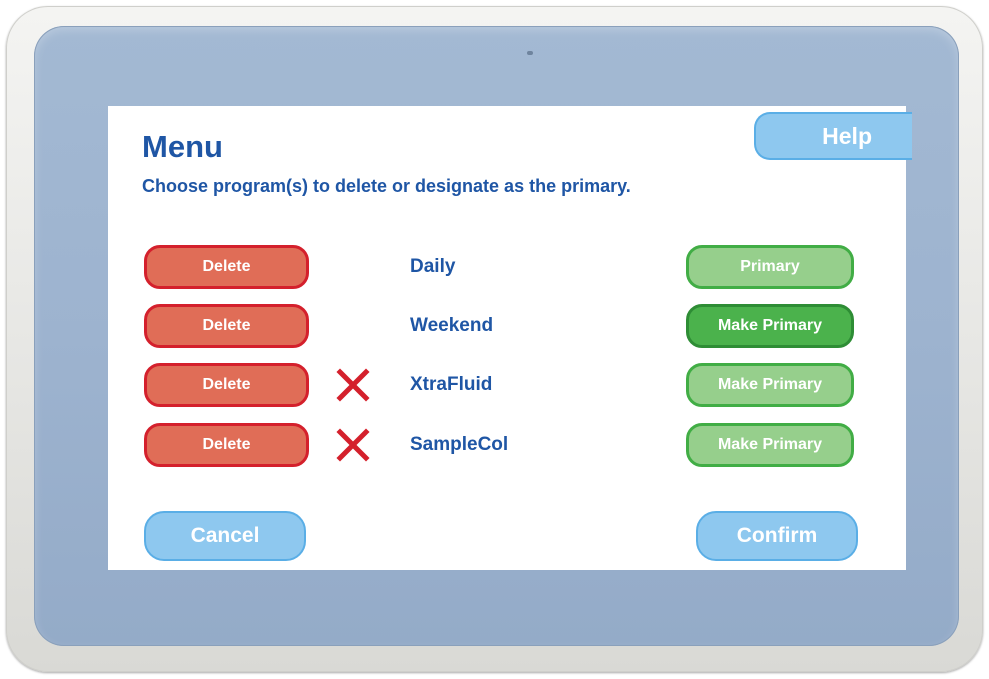 The image size is (989, 679). I want to click on confirm-button: Confirm, so click(777, 536).